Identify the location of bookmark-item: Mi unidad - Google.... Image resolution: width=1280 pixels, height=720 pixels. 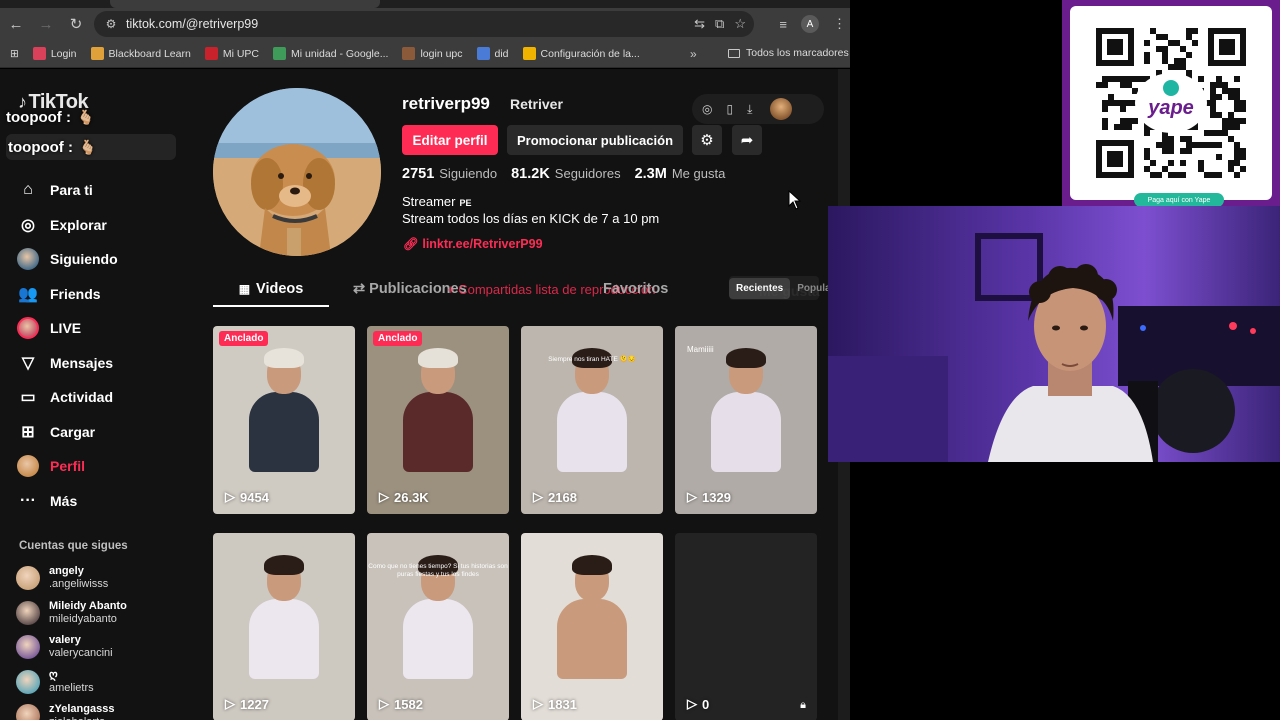
(330, 53).